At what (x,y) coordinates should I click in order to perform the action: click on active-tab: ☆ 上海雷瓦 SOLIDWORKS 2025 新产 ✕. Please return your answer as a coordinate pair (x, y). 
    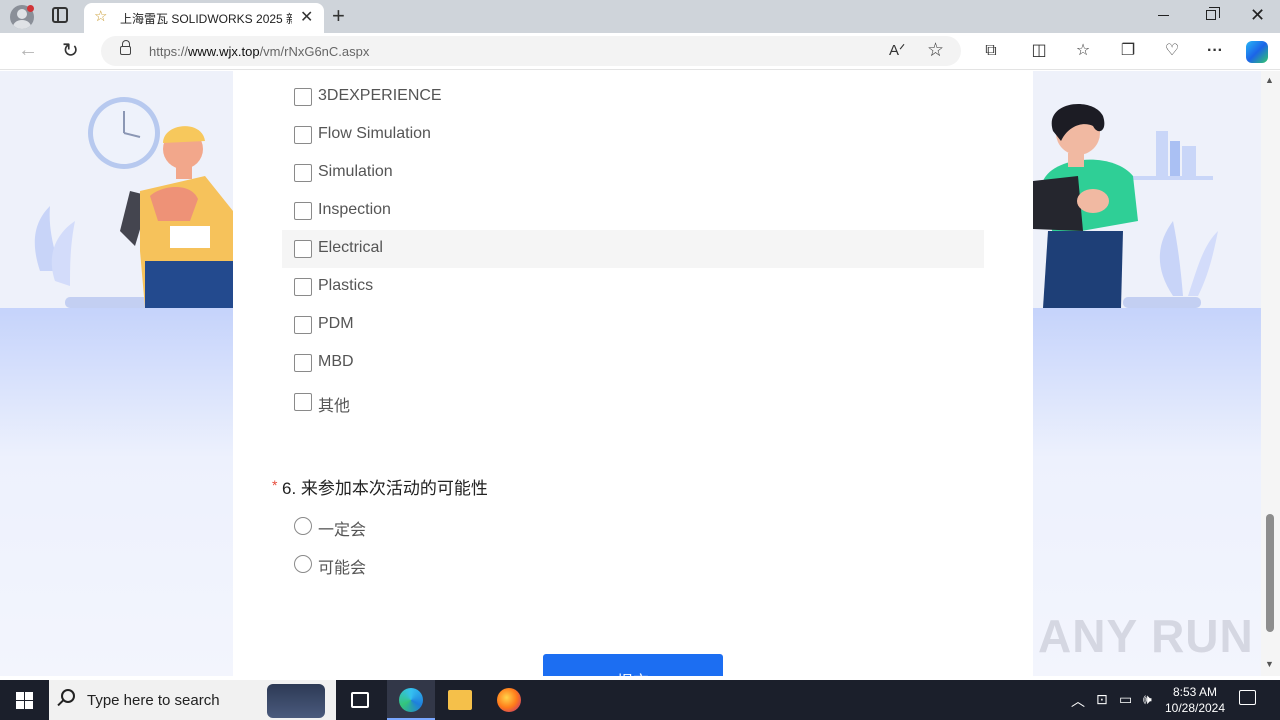
    Looking at the image, I should click on (204, 18).